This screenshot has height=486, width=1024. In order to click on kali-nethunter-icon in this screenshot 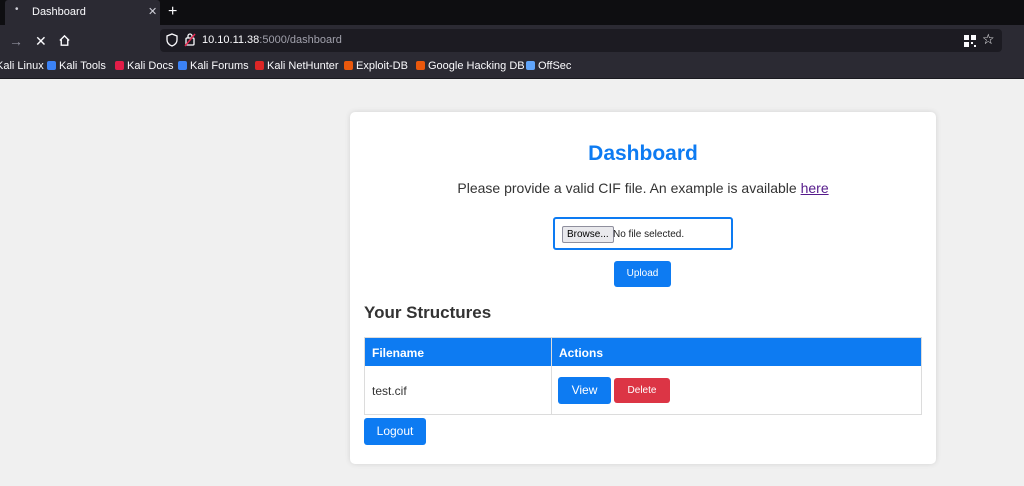, I will do `click(259, 65)`.